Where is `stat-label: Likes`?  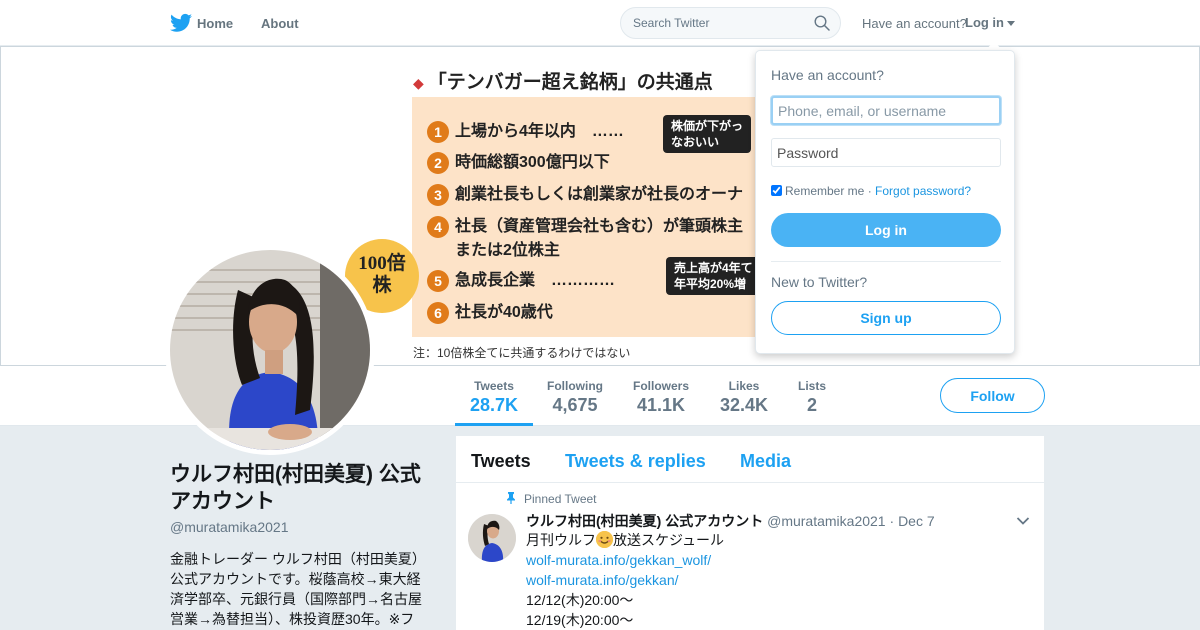 stat-label: Likes is located at coordinates (744, 386).